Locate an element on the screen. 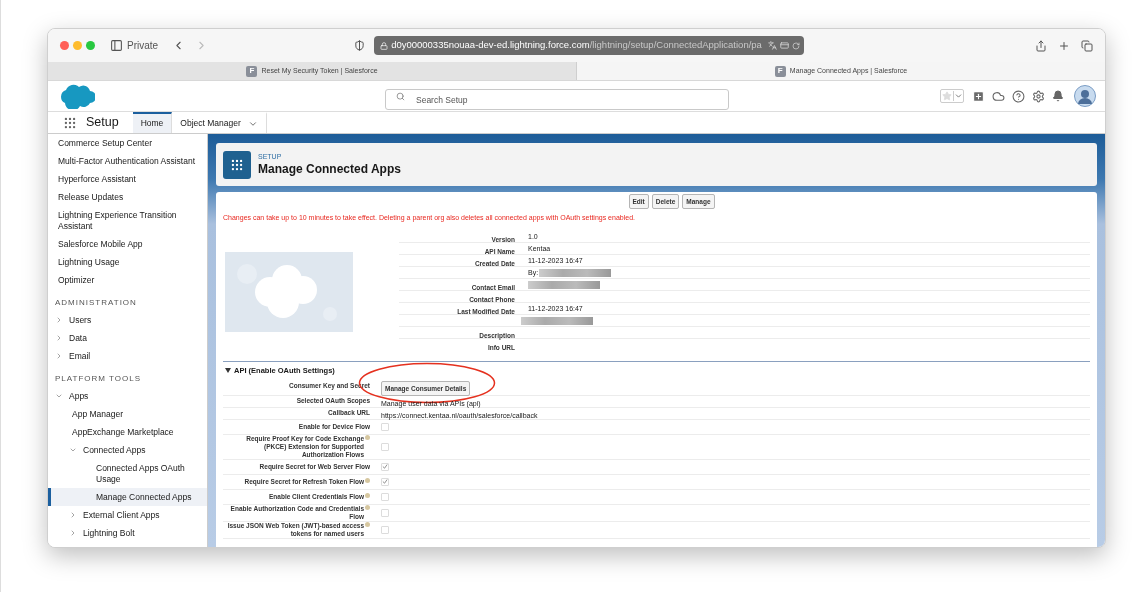 This screenshot has width=1136, height=592. cloud-icon is located at coordinates (998, 96).